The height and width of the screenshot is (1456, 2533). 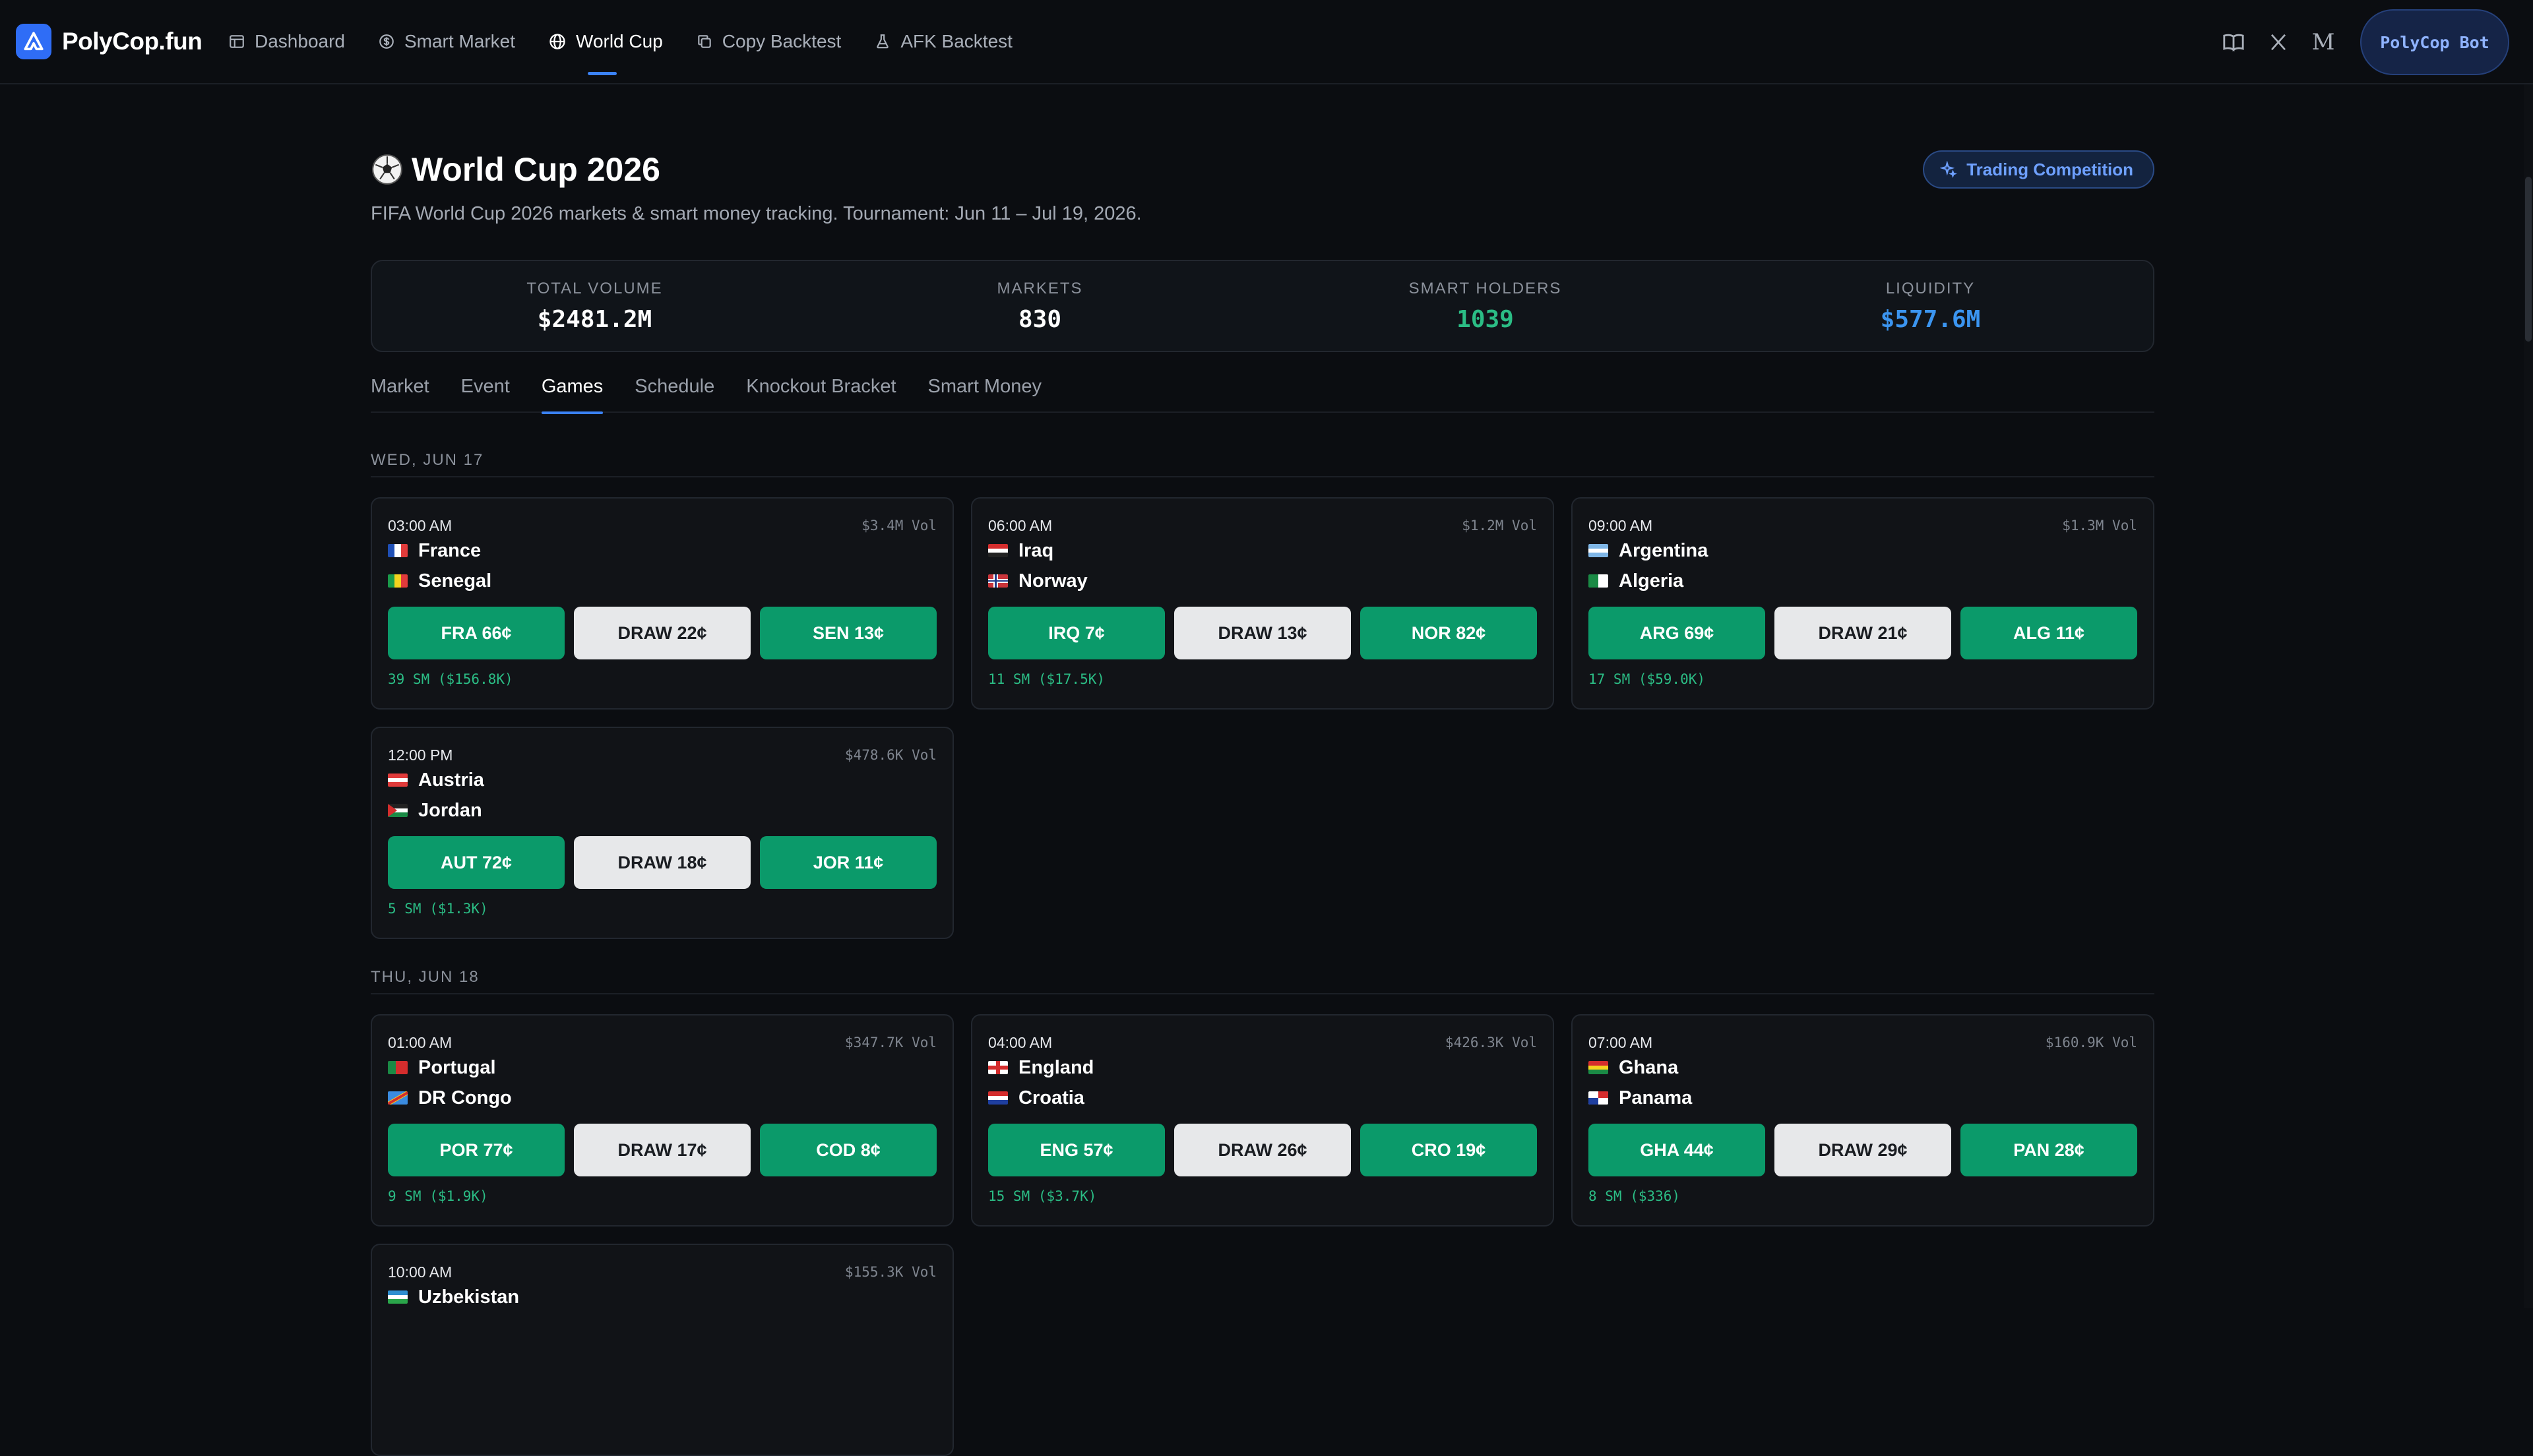 I want to click on stat-value: 1039, so click(x=1485, y=319).